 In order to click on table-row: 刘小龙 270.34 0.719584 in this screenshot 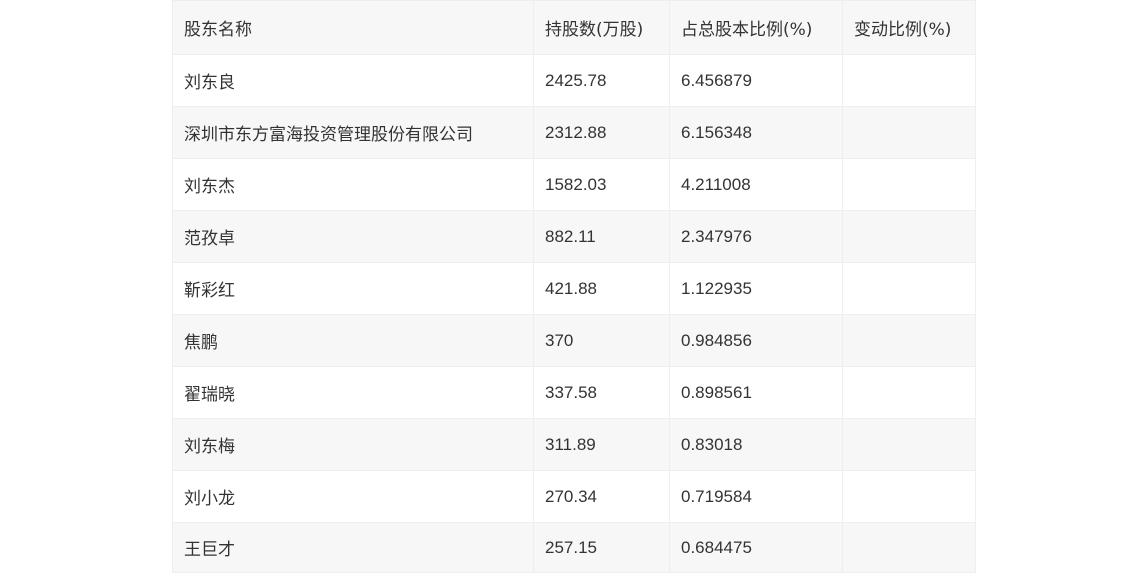, I will do `click(574, 496)`.